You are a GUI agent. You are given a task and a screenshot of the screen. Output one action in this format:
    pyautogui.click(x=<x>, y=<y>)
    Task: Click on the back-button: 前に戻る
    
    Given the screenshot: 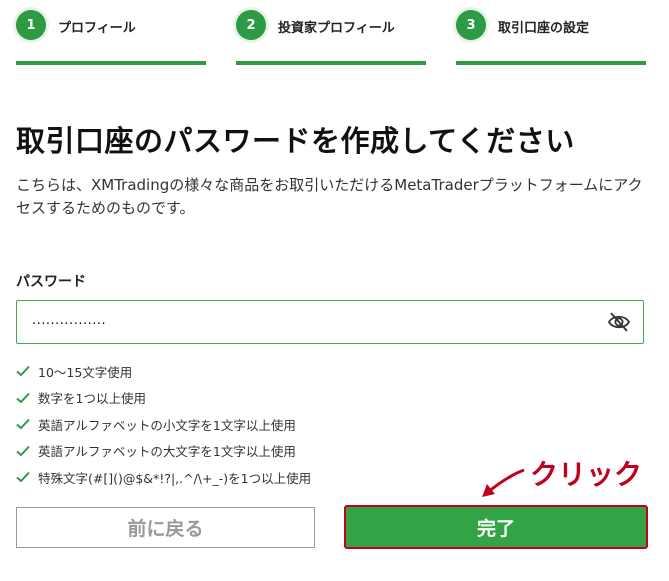 What is the action you would take?
    pyautogui.click(x=165, y=527)
    